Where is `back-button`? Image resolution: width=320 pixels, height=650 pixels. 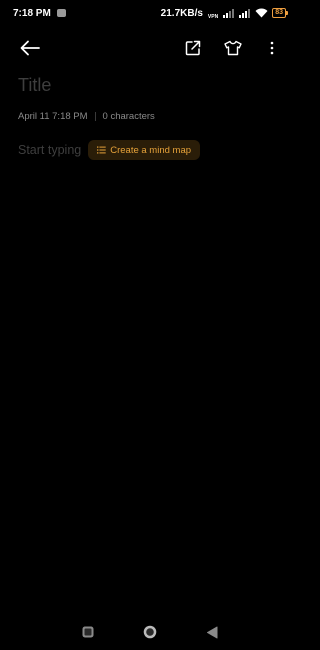 back-button is located at coordinates (30, 48).